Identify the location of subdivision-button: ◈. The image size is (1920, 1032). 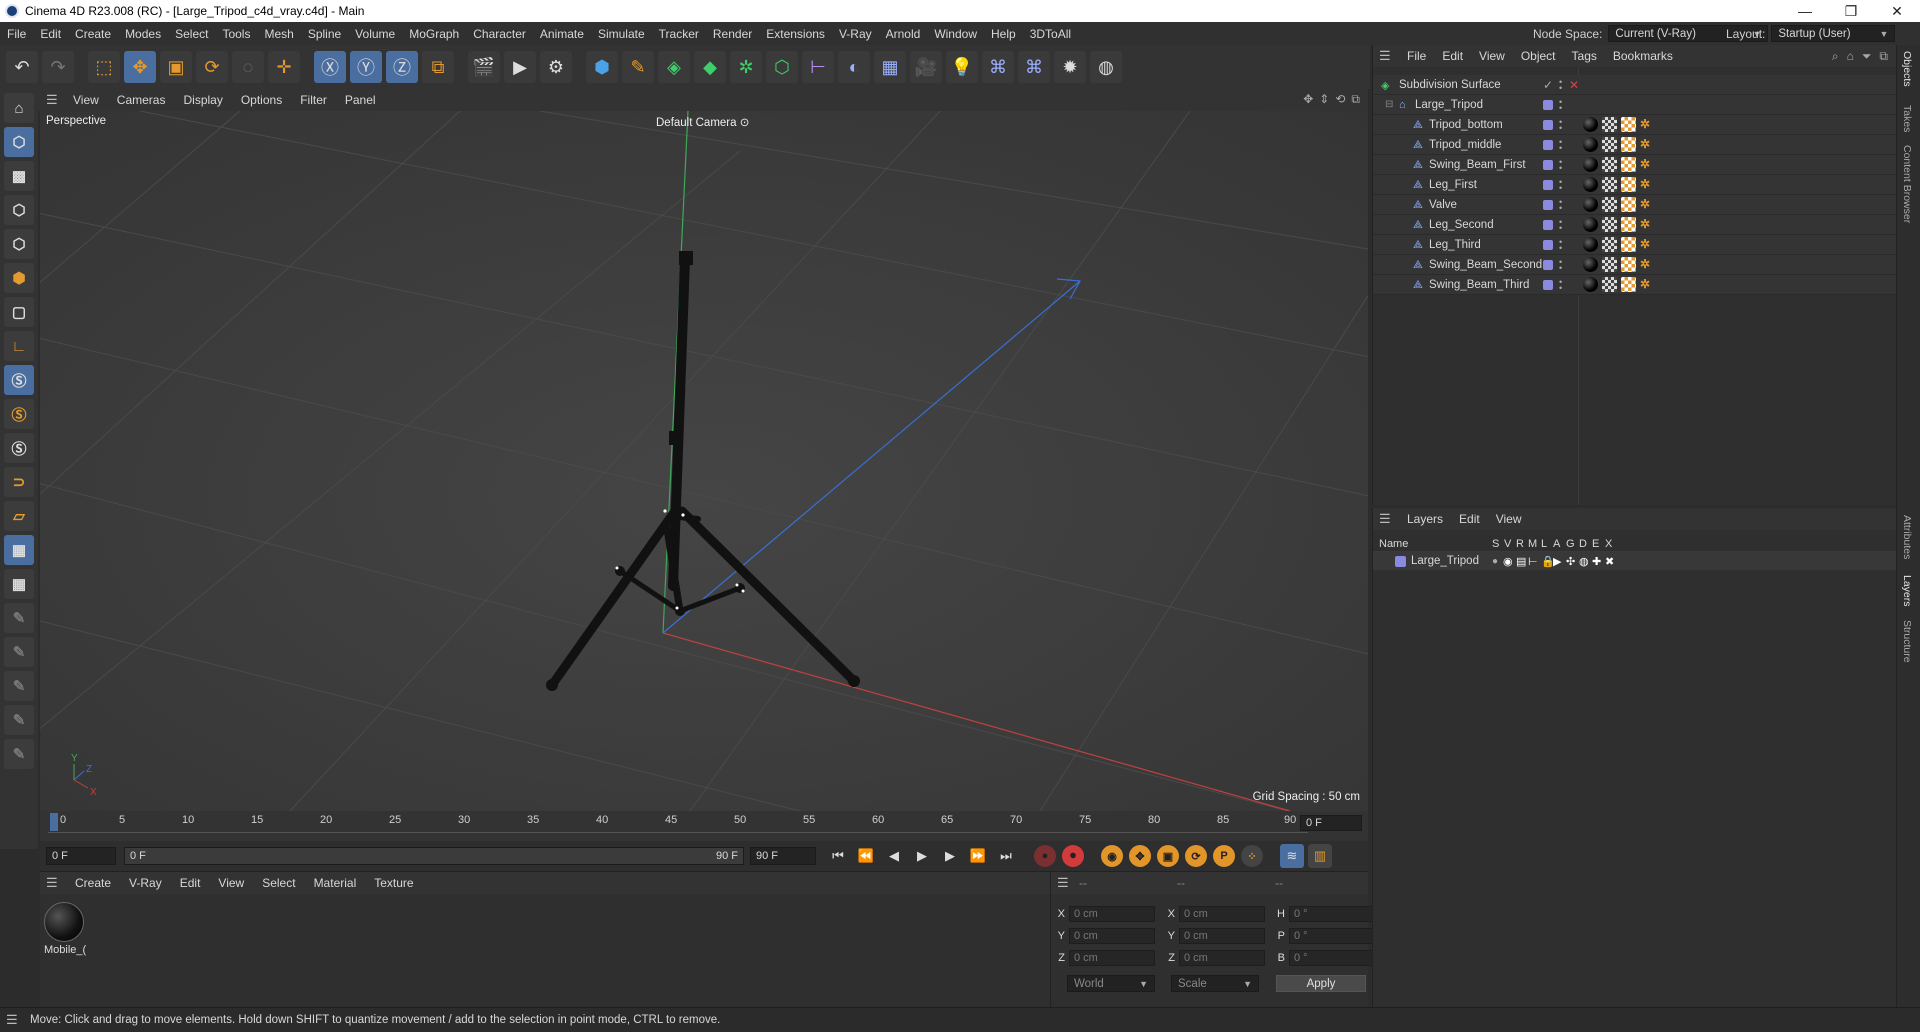
(674, 67).